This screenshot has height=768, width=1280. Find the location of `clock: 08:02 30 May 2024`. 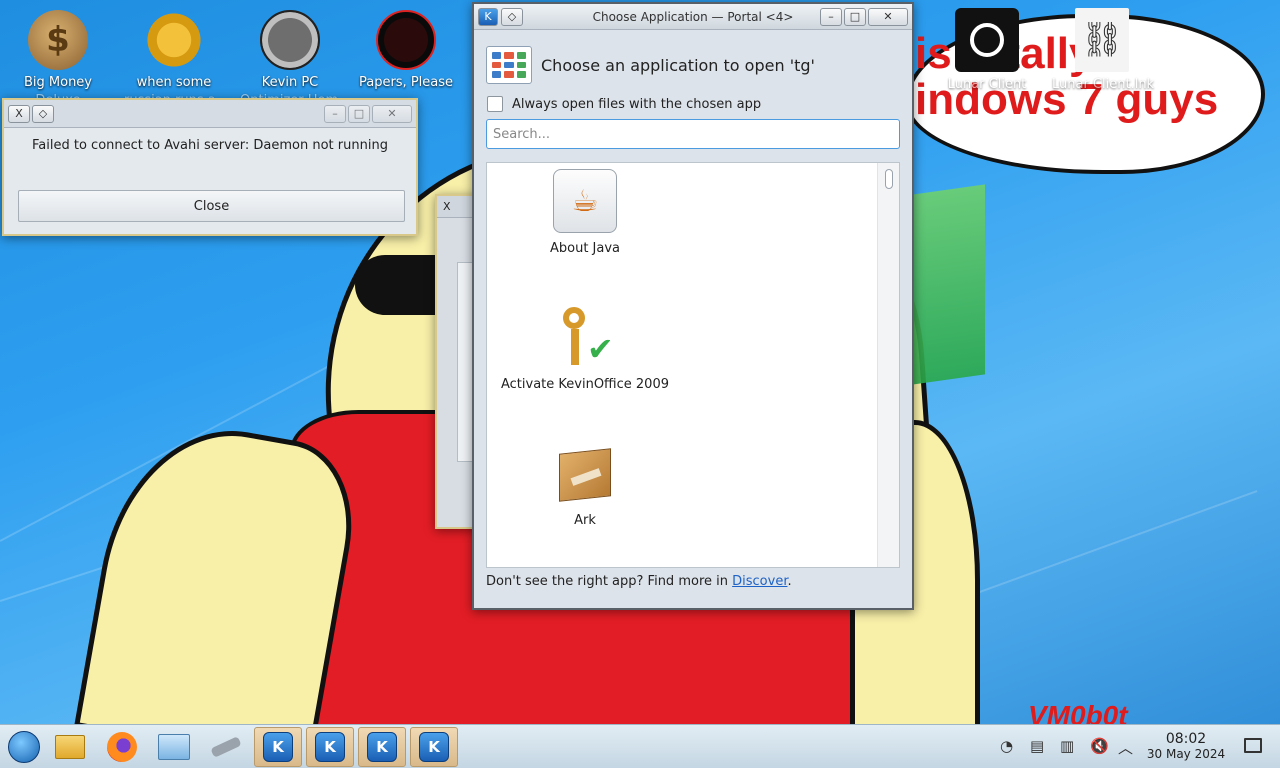

clock: 08:02 30 May 2024 is located at coordinates (1186, 746).